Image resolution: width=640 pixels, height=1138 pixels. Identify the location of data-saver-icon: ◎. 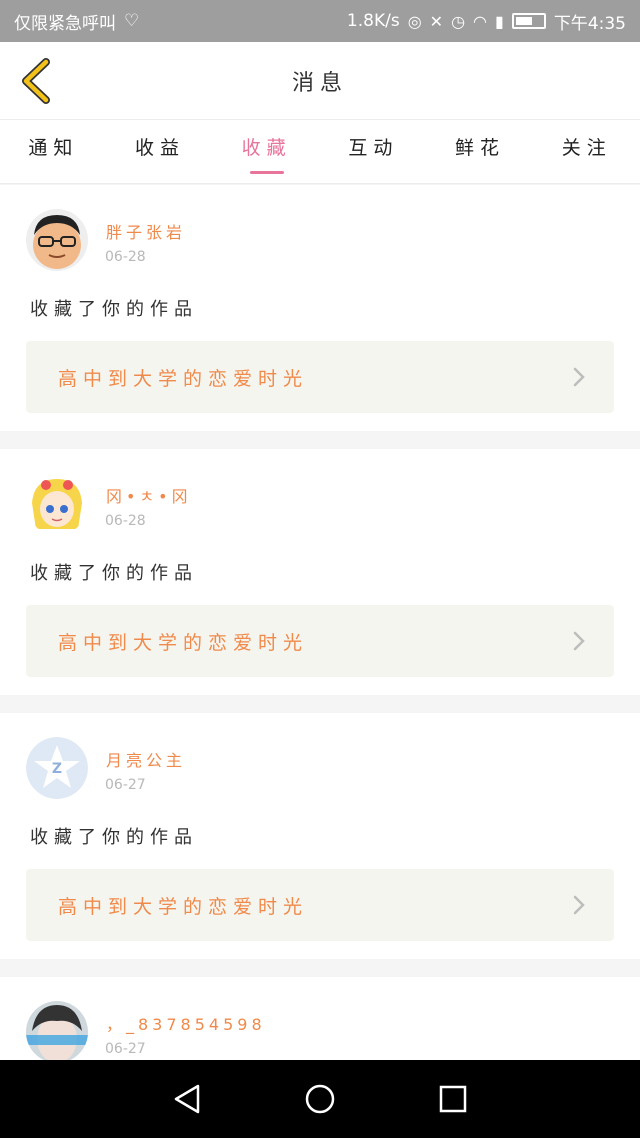
(414, 21).